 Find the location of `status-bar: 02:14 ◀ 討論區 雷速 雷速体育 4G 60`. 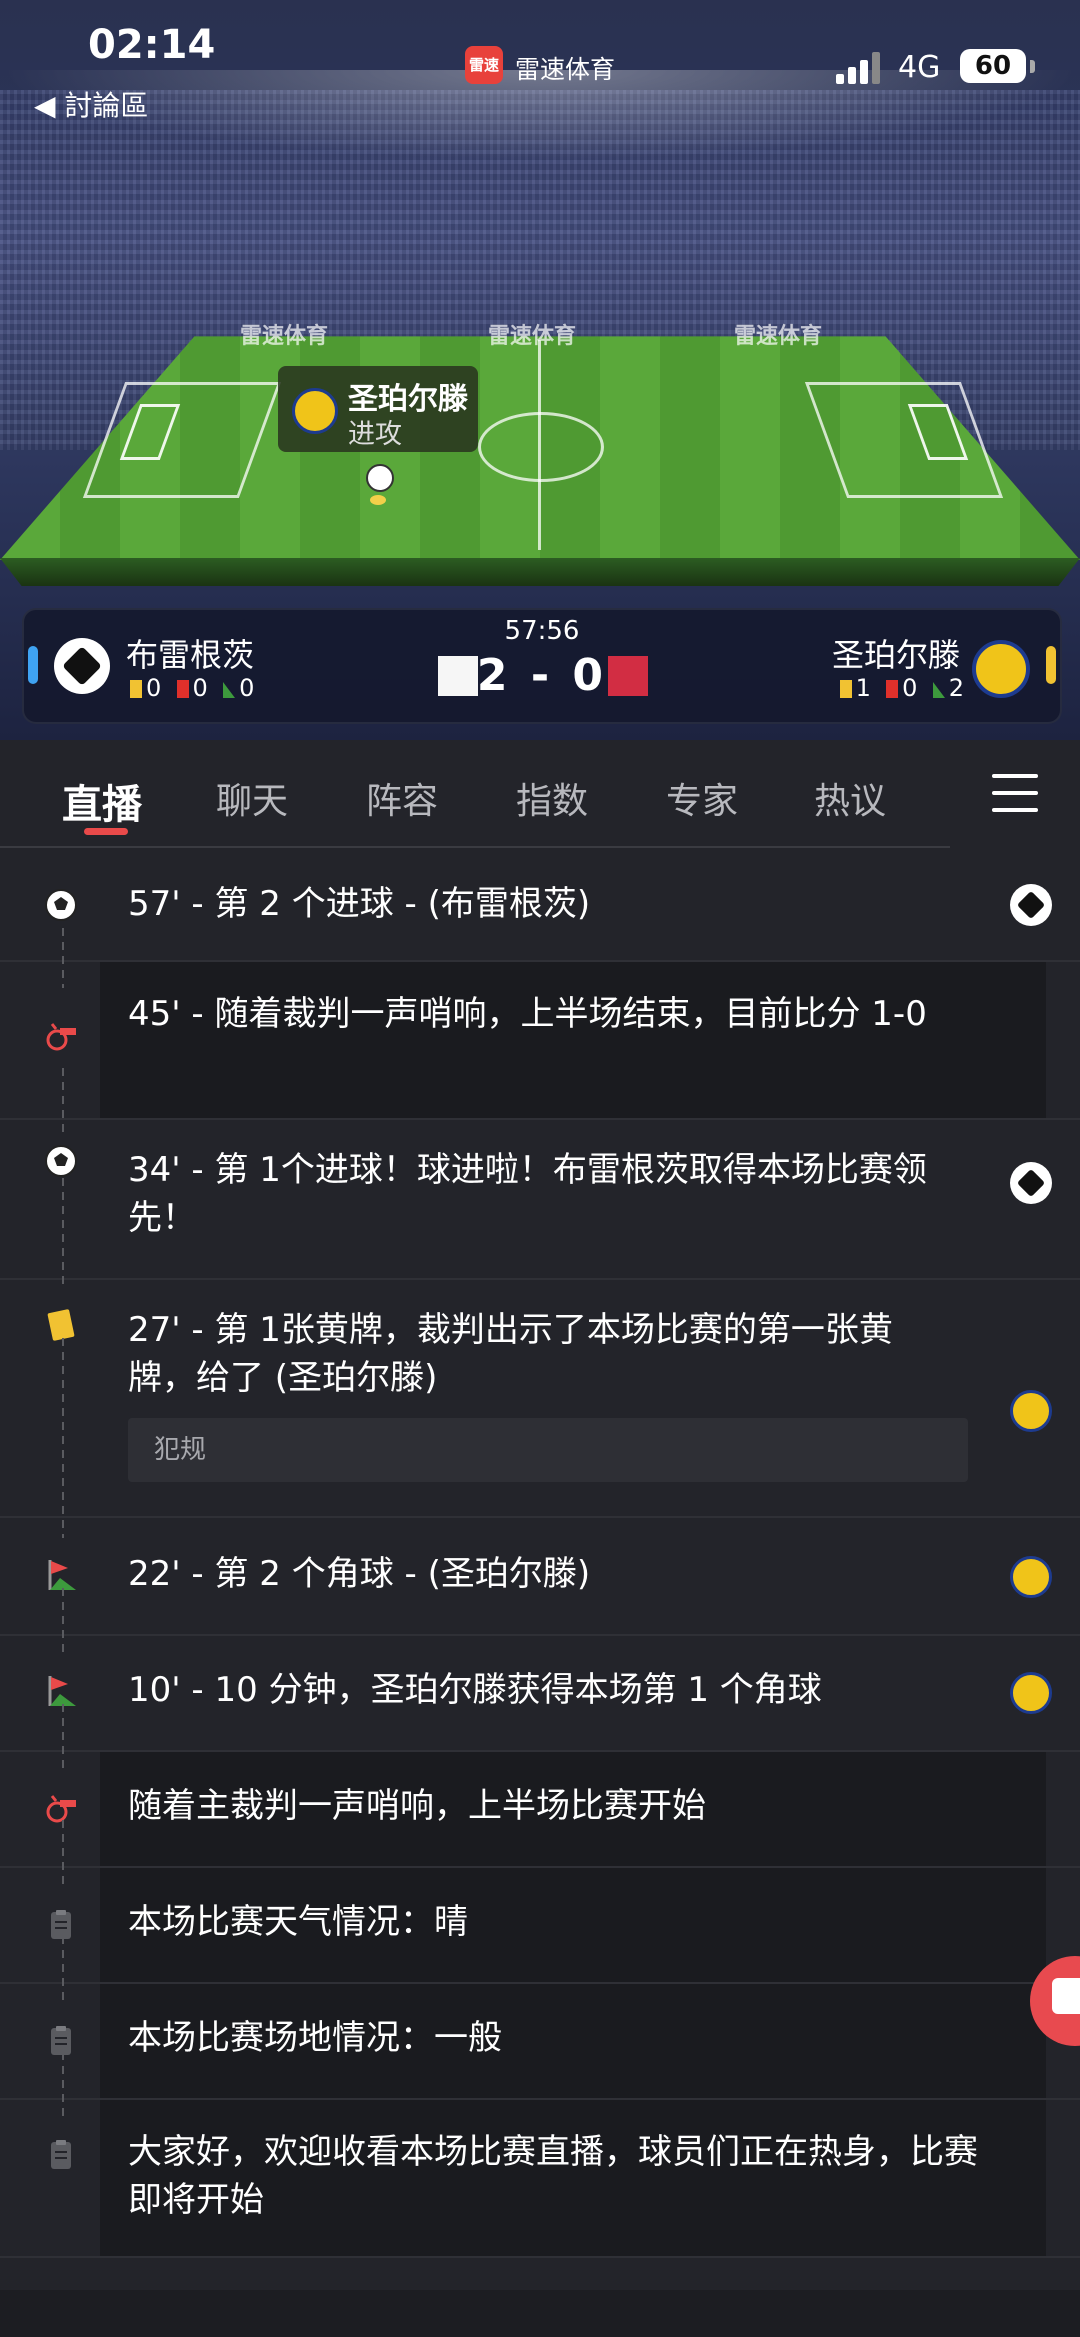

status-bar: 02:14 ◀ 討論區 雷速 雷速体育 4G 60 is located at coordinates (540, 65).